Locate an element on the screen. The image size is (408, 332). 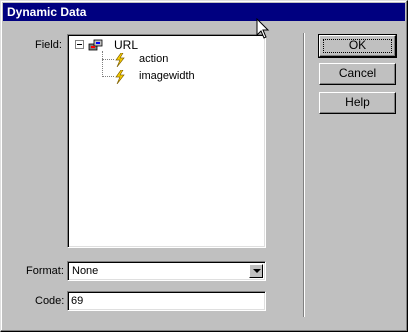
collapse-toggle-icon is located at coordinates (79, 44).